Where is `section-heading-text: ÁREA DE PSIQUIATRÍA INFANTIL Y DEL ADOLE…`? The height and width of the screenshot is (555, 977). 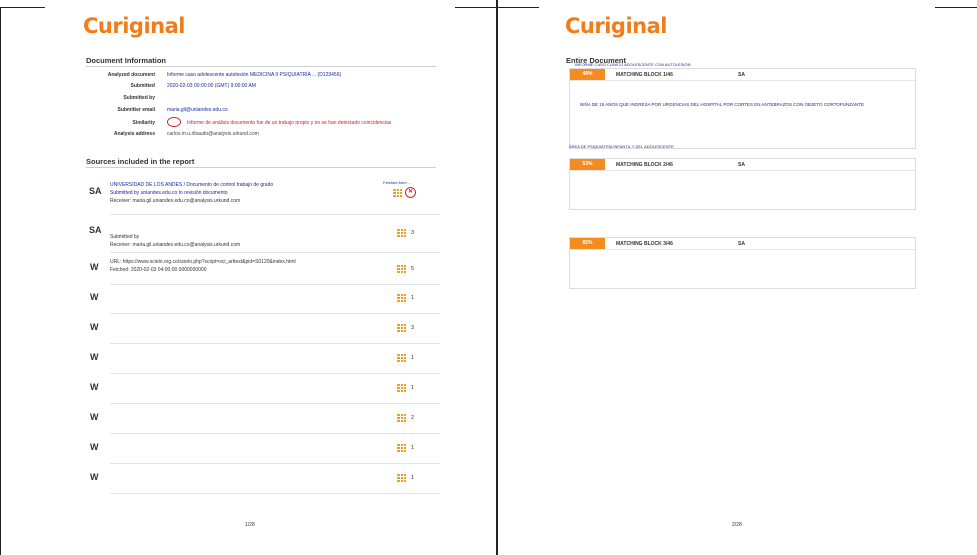 section-heading-text: ÁREA DE PSIQUIATRÍA INFANTIL Y DEL ADOLE… is located at coordinates (621, 146).